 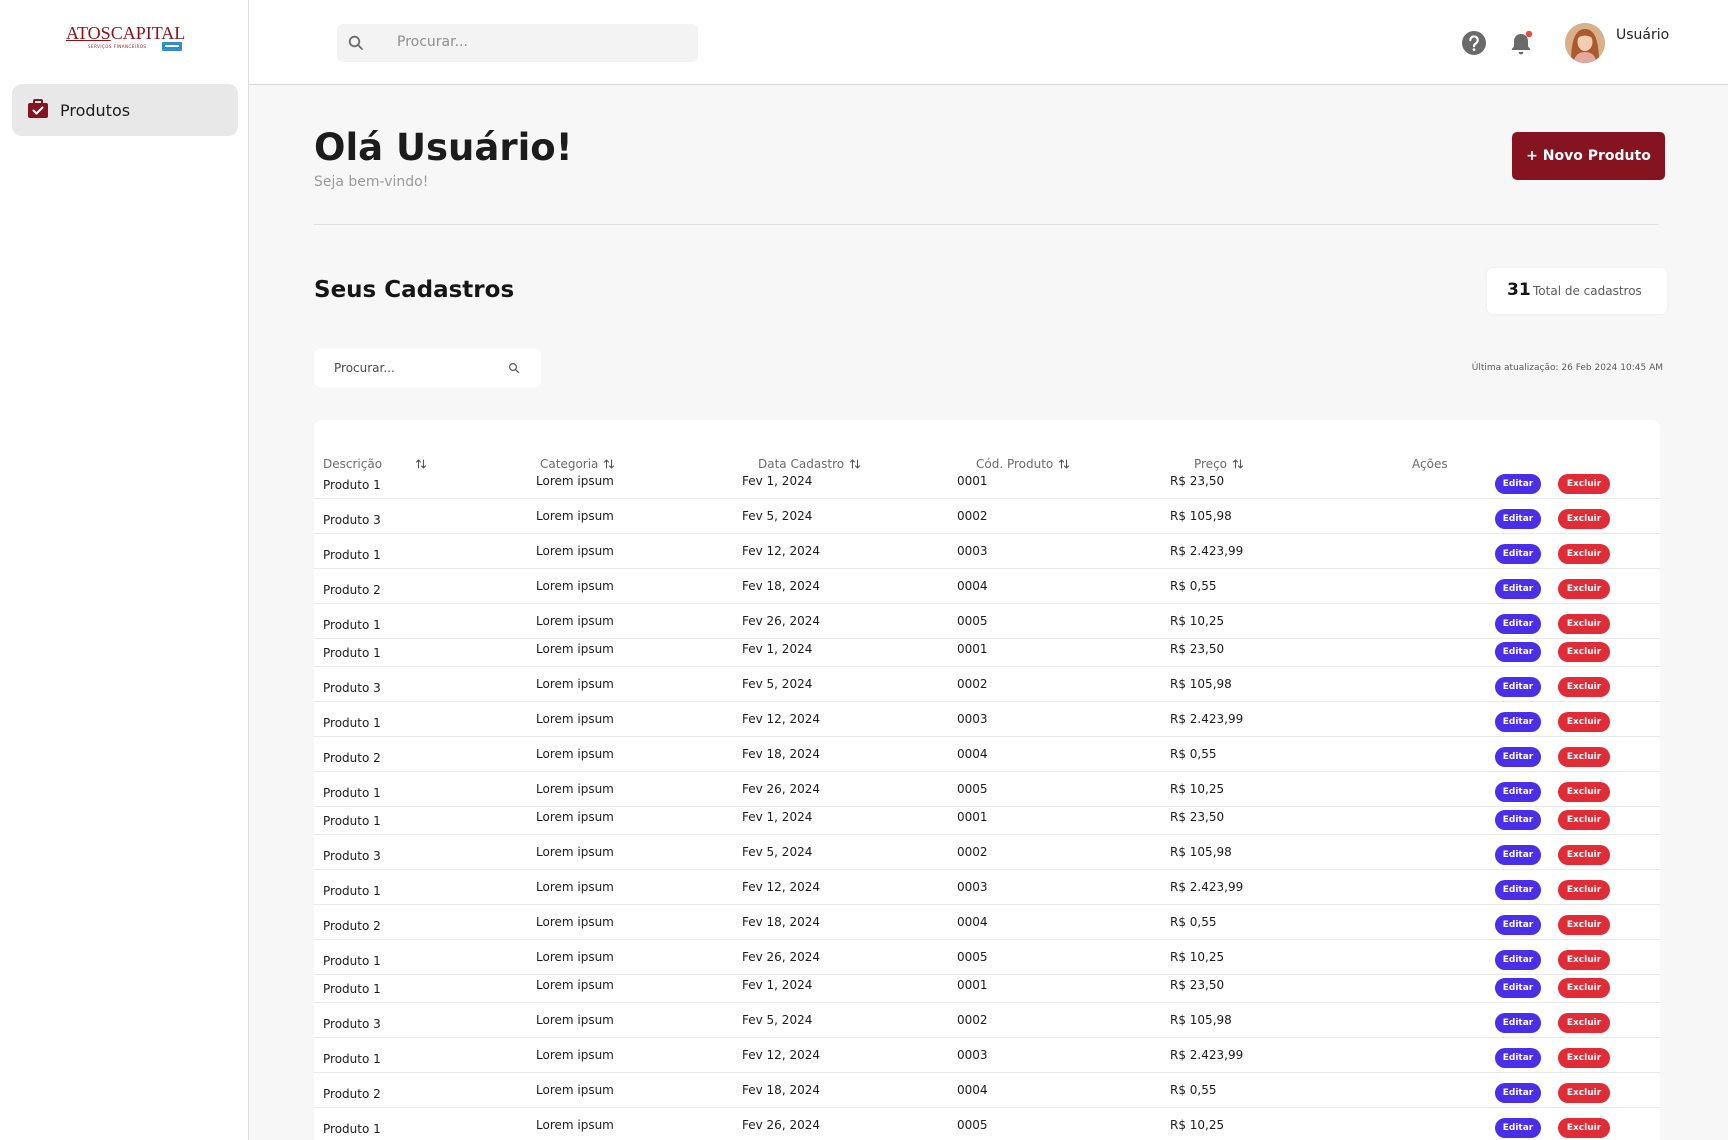 What do you see at coordinates (125, 33) in the screenshot?
I see `logo-wordmark: ATOSCAPITAL` at bounding box center [125, 33].